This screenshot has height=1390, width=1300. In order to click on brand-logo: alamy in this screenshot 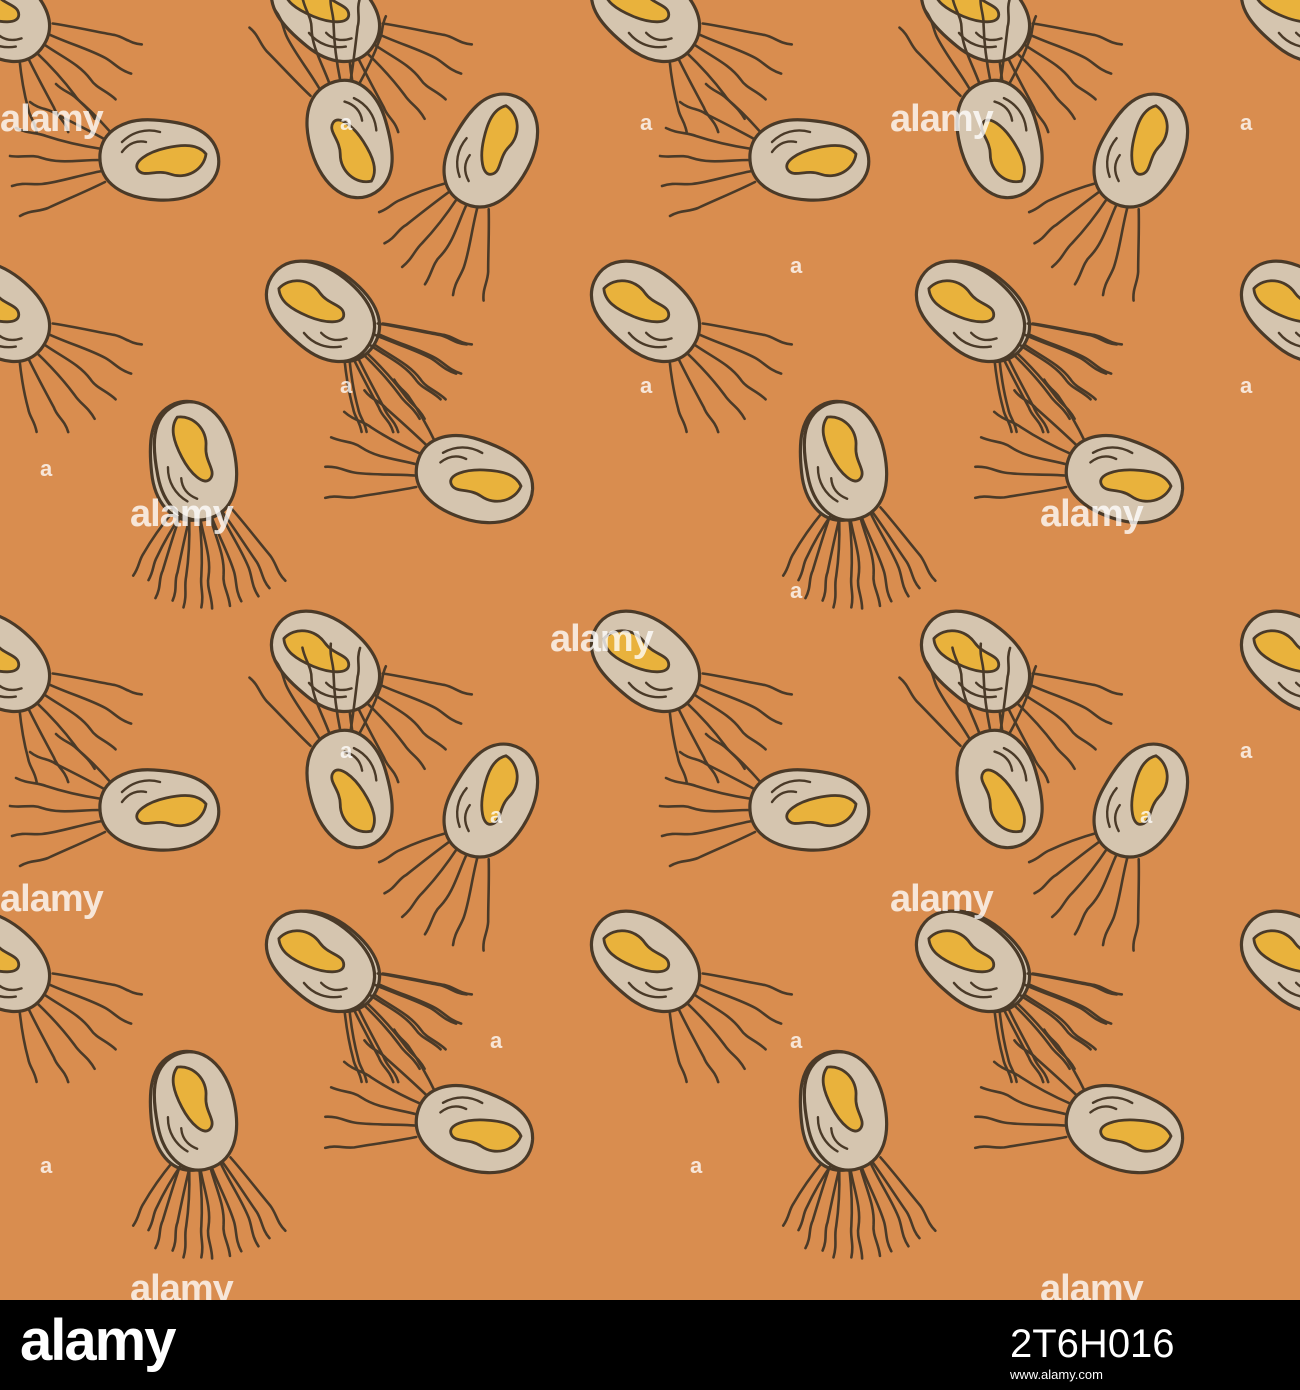, I will do `click(98, 1340)`.